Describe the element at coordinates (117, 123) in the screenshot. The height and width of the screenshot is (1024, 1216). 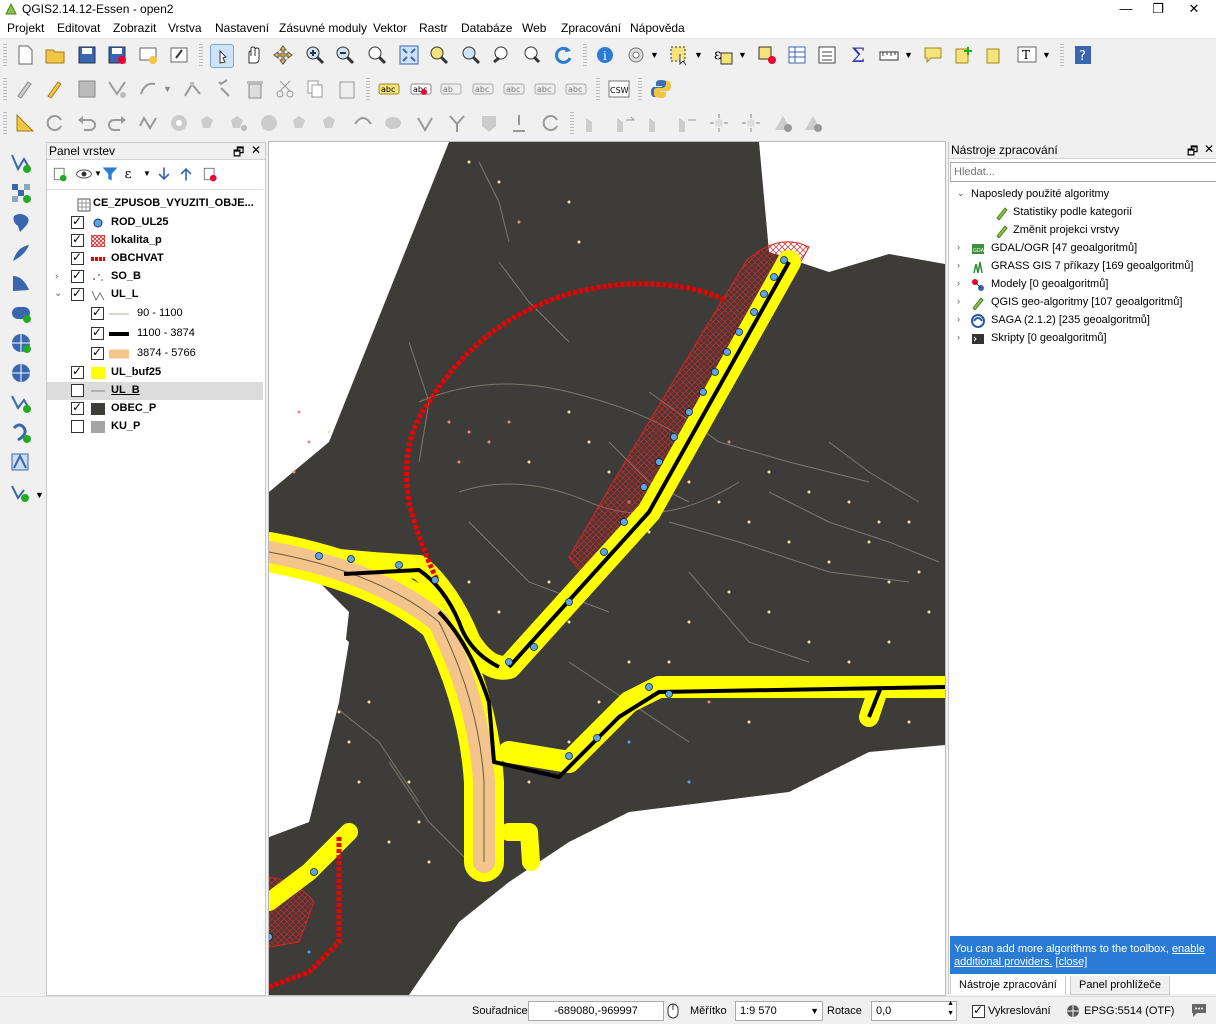
I see `redo-icon` at that location.